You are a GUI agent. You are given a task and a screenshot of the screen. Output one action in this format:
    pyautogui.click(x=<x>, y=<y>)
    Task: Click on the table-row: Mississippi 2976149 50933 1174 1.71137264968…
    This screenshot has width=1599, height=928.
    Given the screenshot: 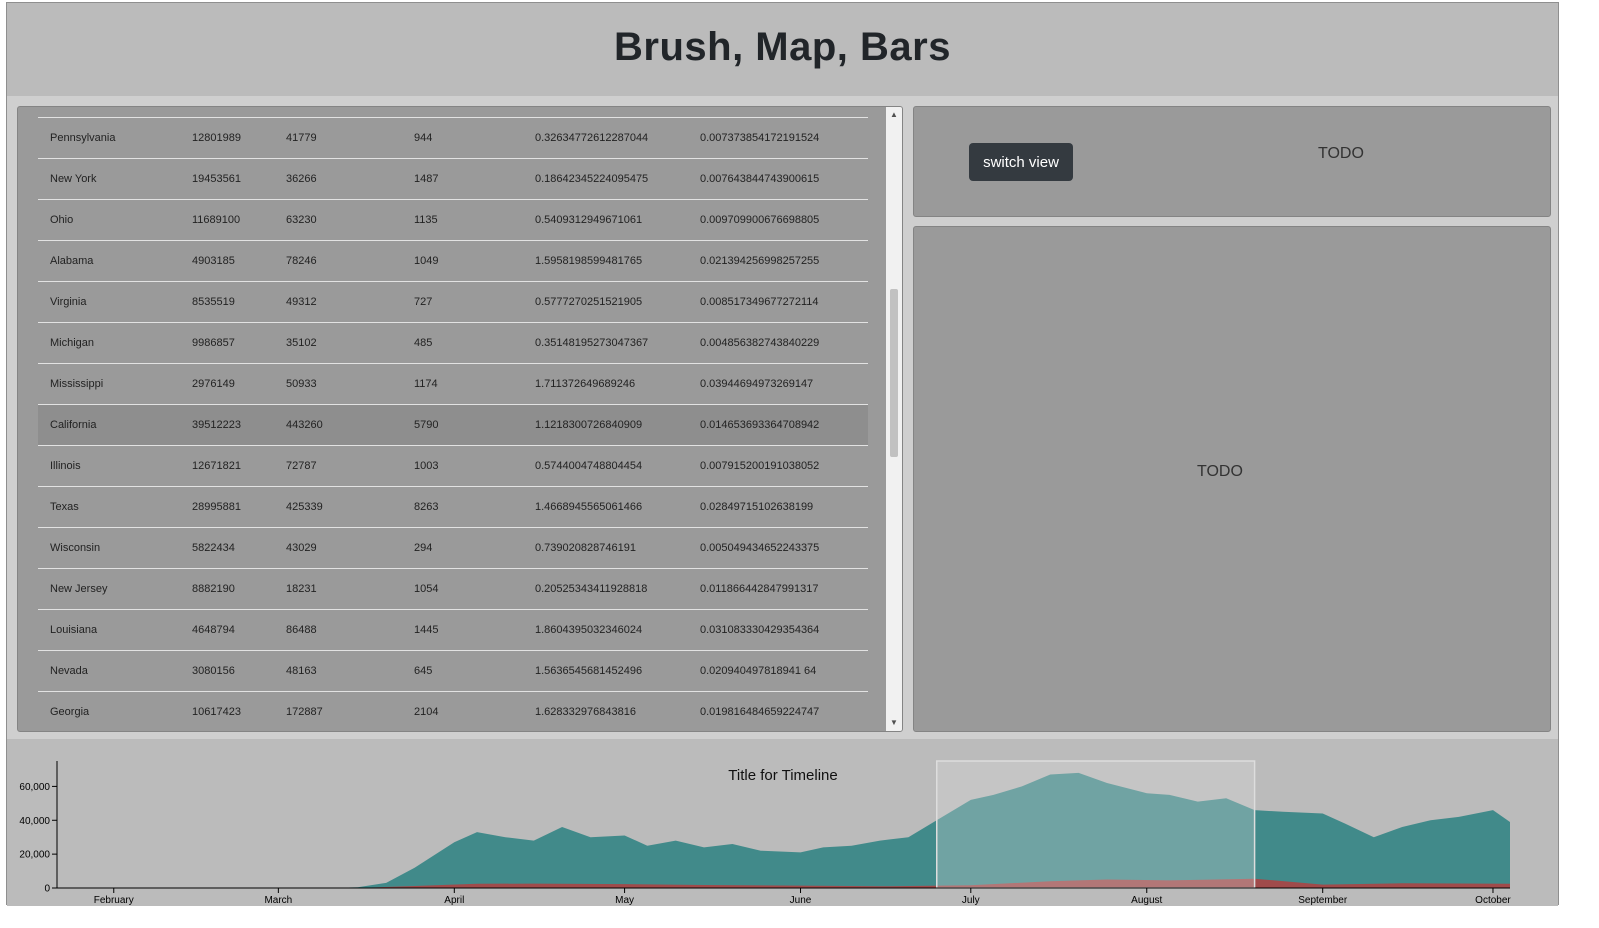 What is the action you would take?
    pyautogui.click(x=453, y=383)
    